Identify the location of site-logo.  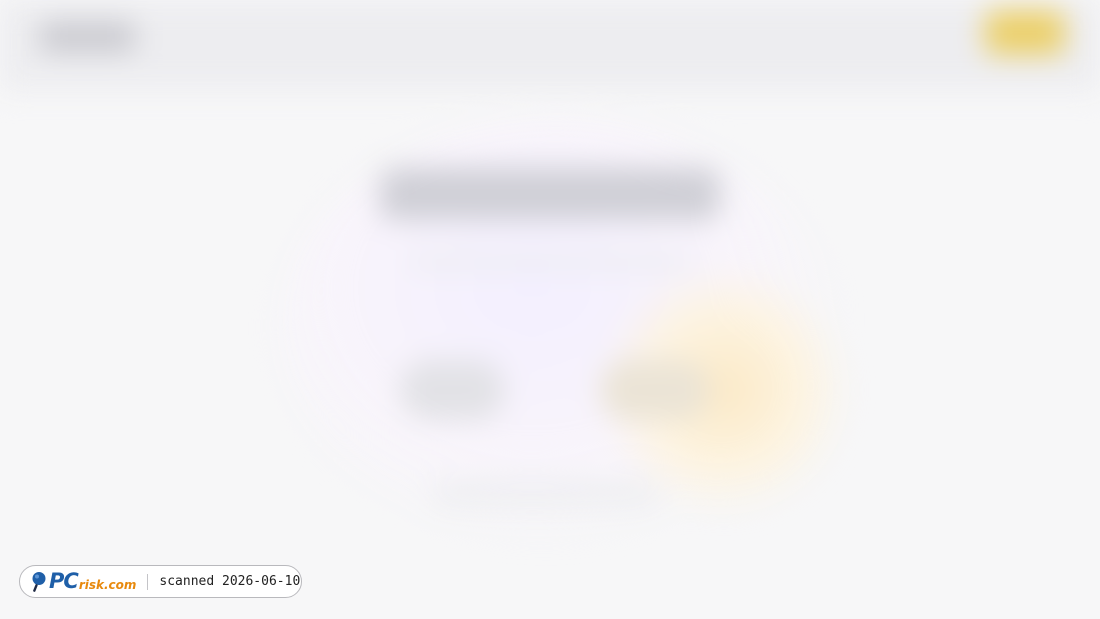
(87, 37).